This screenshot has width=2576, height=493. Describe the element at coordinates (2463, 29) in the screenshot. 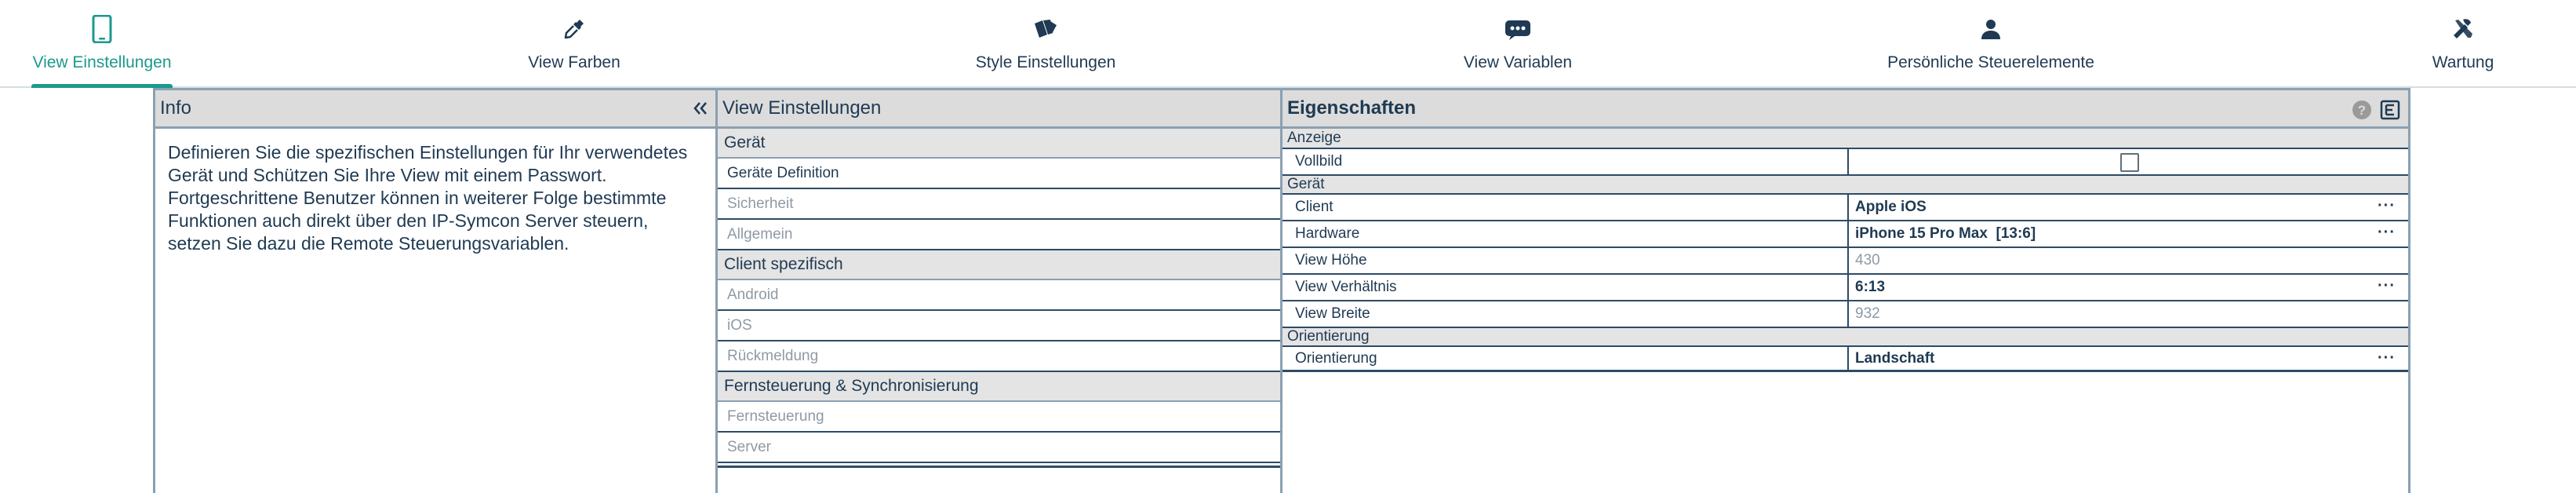

I see `tools-icon` at that location.